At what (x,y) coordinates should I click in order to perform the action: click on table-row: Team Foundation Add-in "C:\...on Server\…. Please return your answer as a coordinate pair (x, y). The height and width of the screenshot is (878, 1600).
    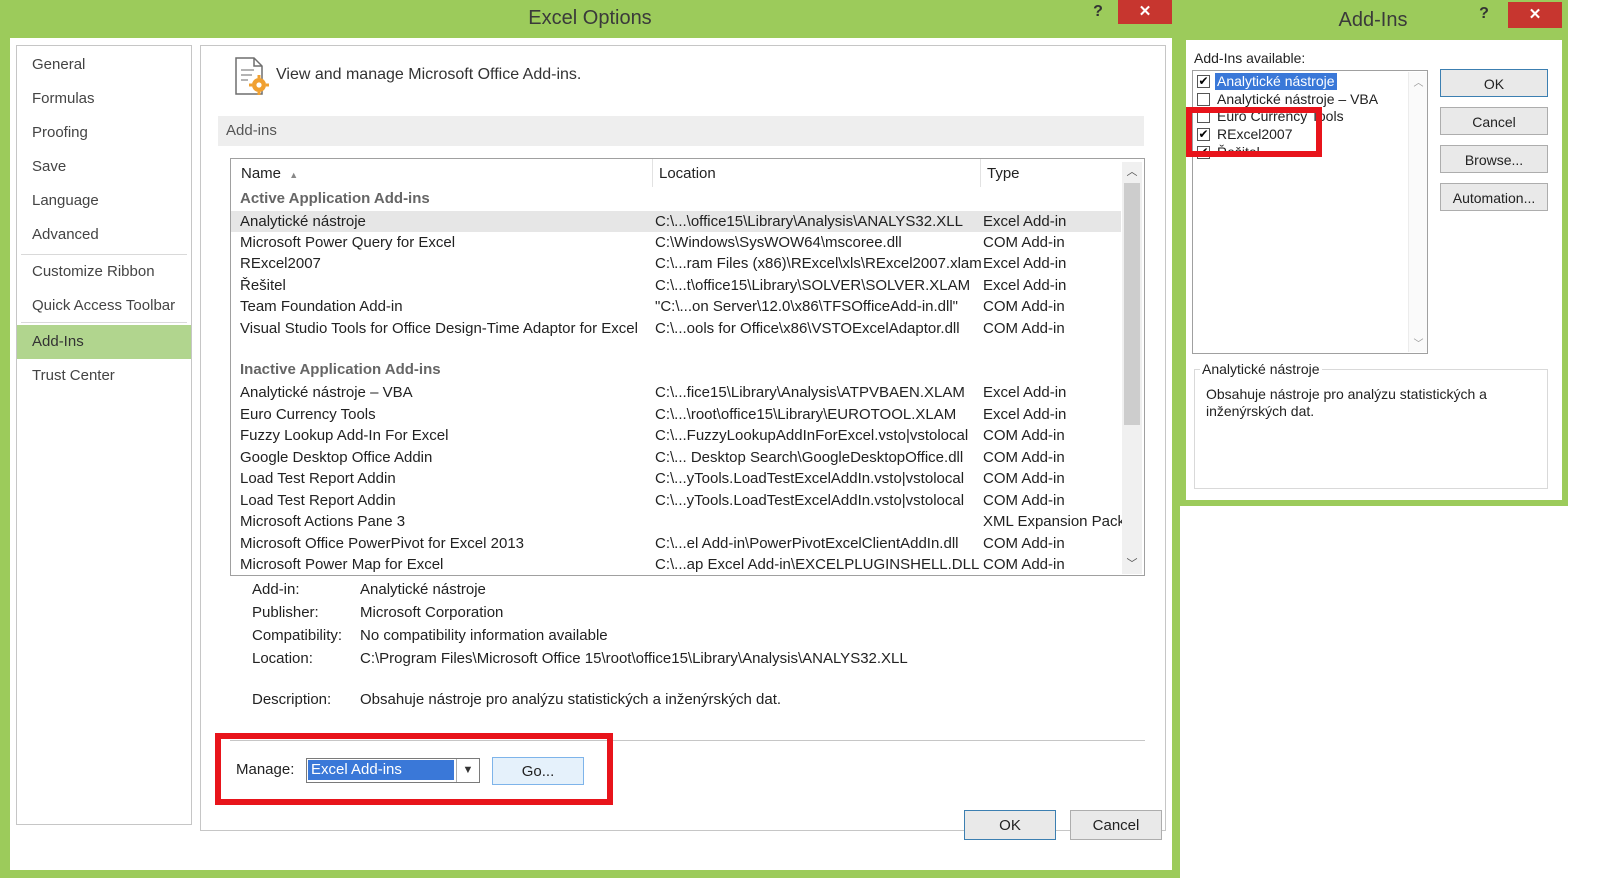
    Looking at the image, I should click on (676, 306).